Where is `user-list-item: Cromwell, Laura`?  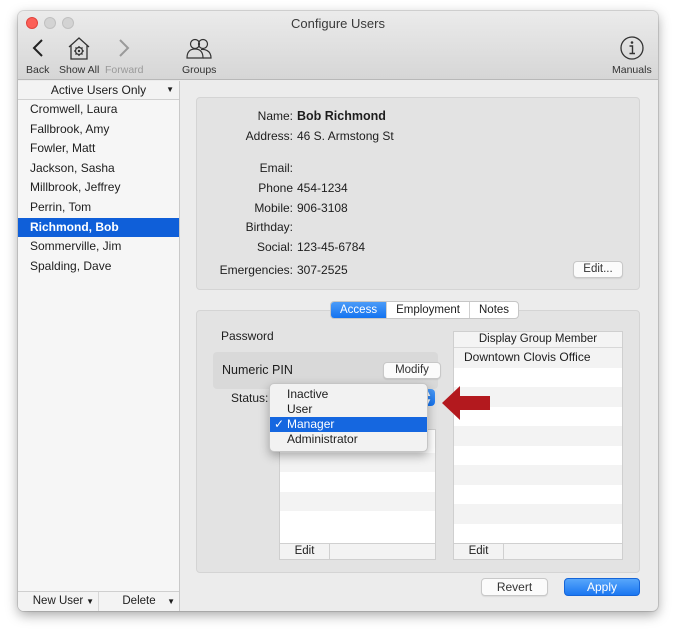
user-list-item: Cromwell, Laura is located at coordinates (98, 110).